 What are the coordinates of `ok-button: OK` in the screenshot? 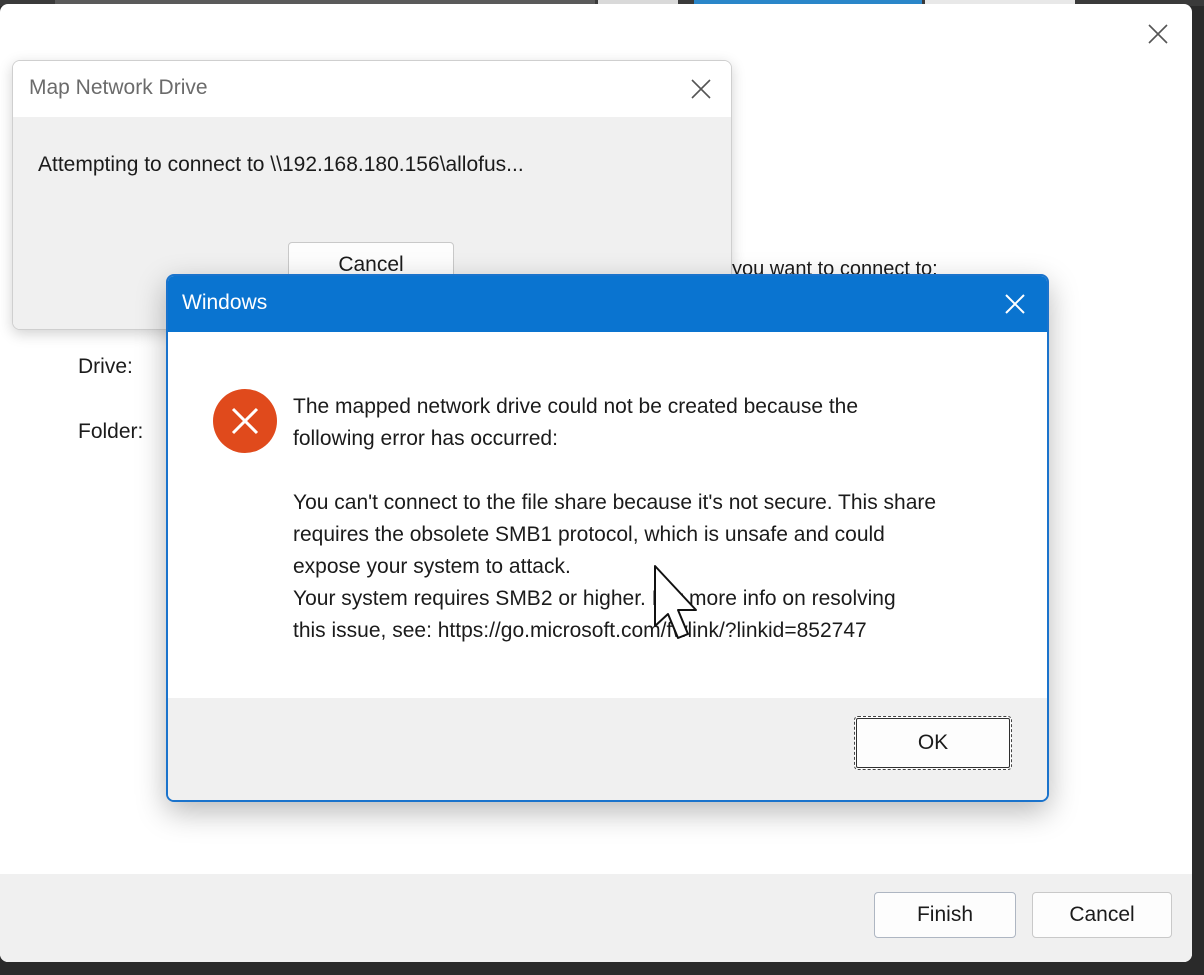 It's located at (933, 743).